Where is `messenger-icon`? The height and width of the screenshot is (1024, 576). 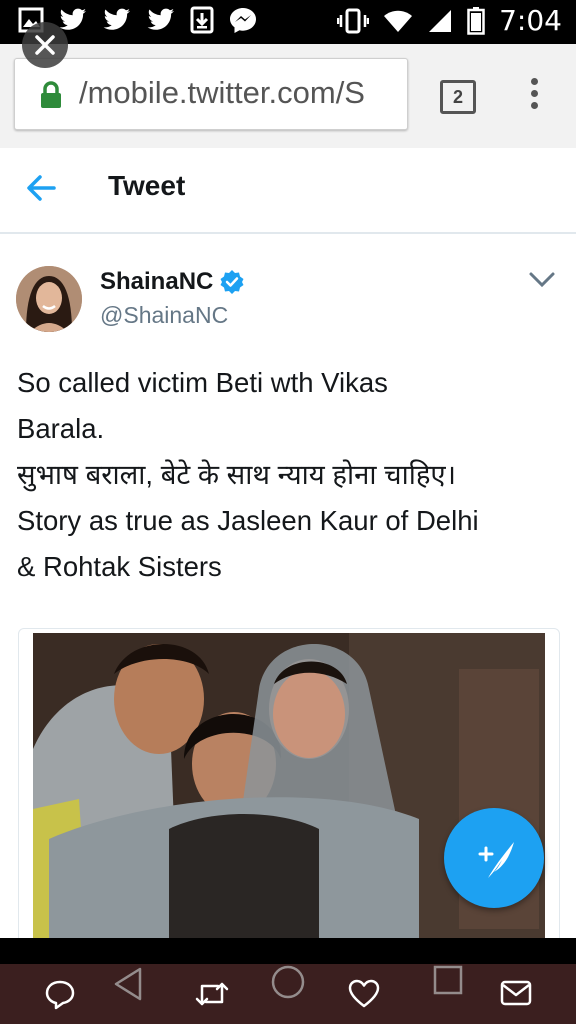 messenger-icon is located at coordinates (243, 20).